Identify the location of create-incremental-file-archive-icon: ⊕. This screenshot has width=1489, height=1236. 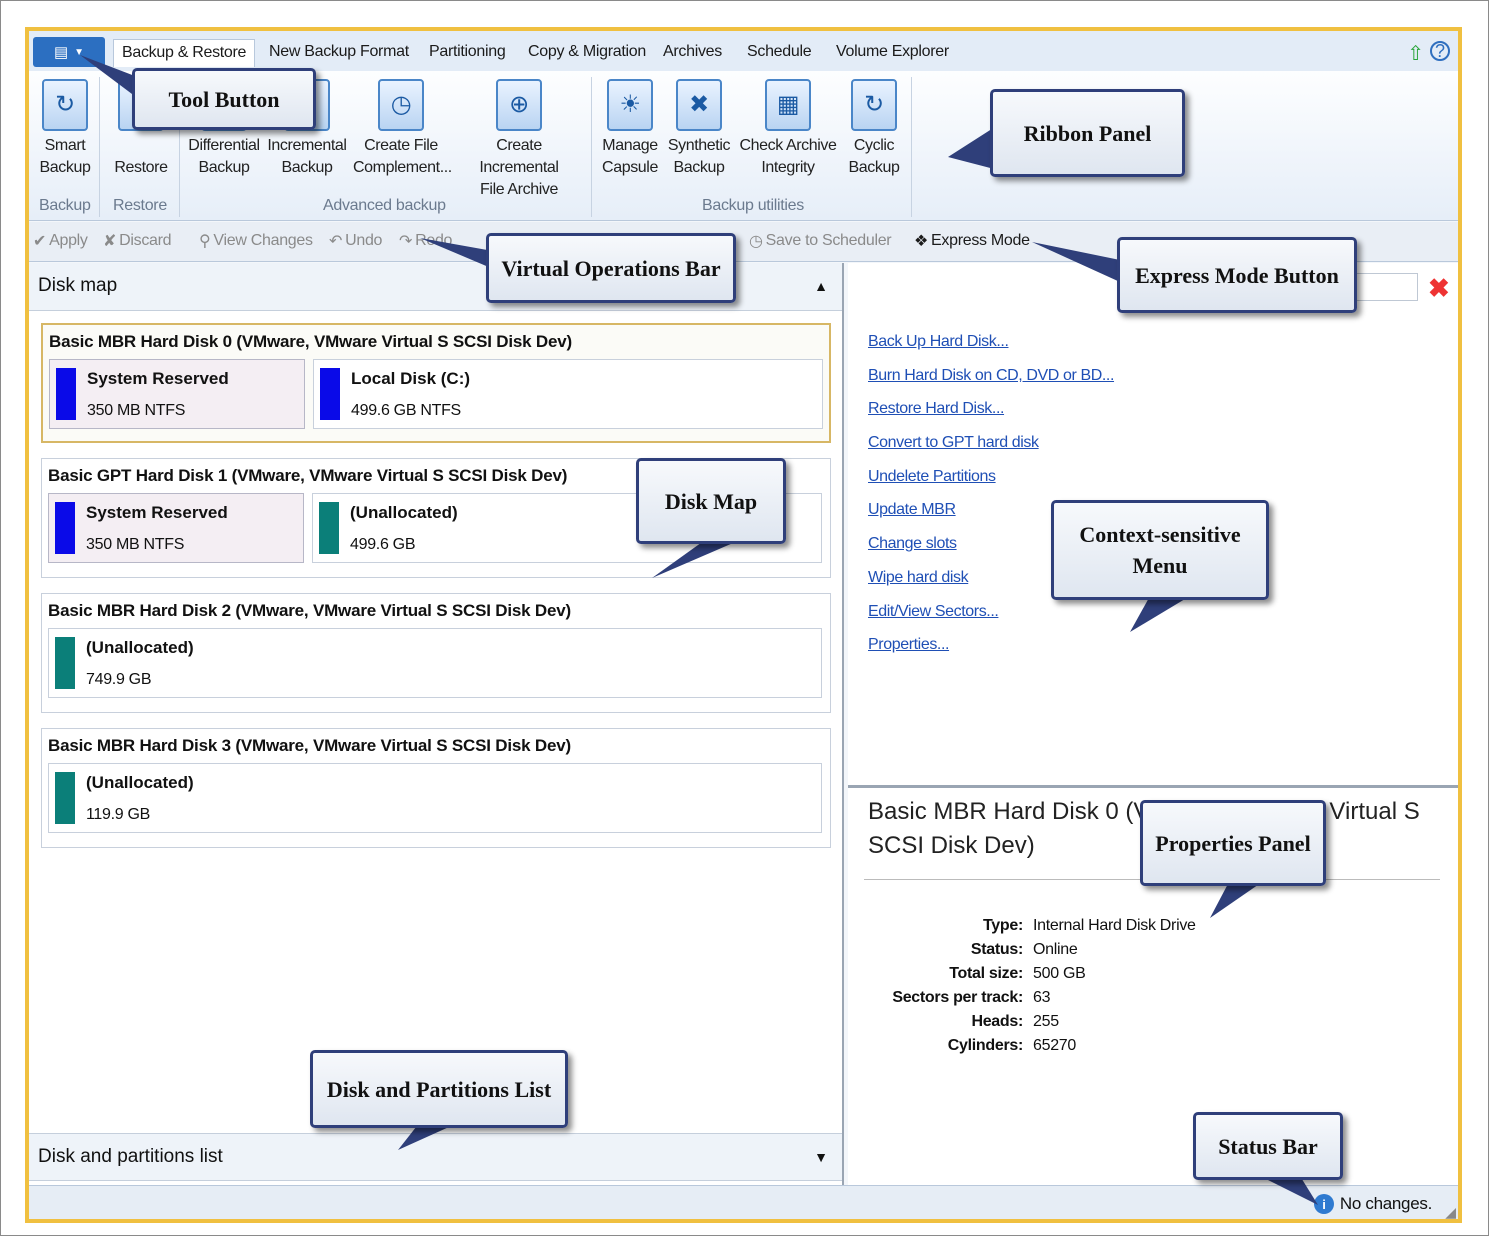
(519, 105).